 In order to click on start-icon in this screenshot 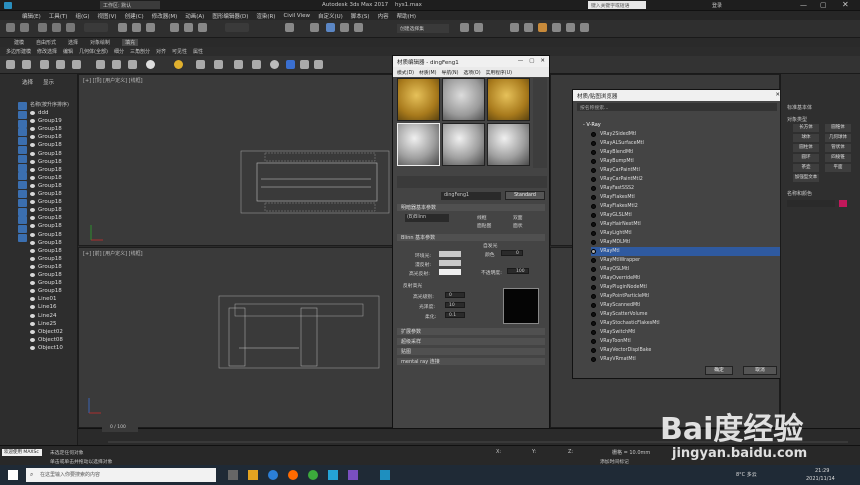, I will do `click(13, 475)`.